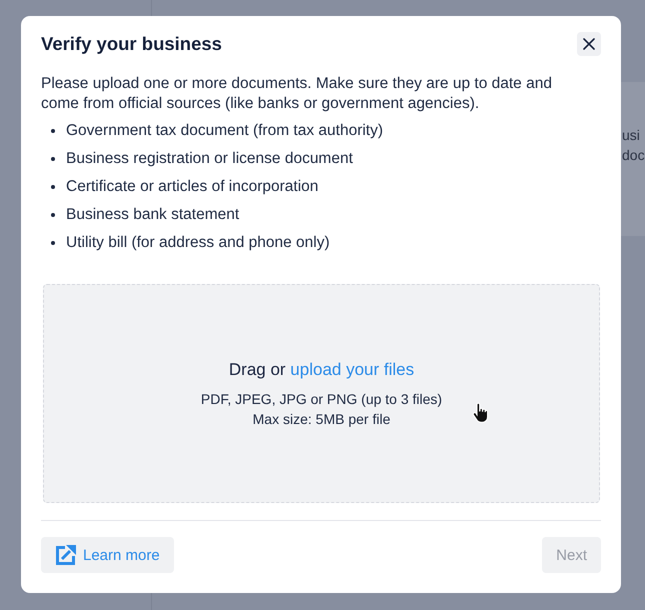  I want to click on document-type: Certificate or articles of incorporation, so click(192, 187).